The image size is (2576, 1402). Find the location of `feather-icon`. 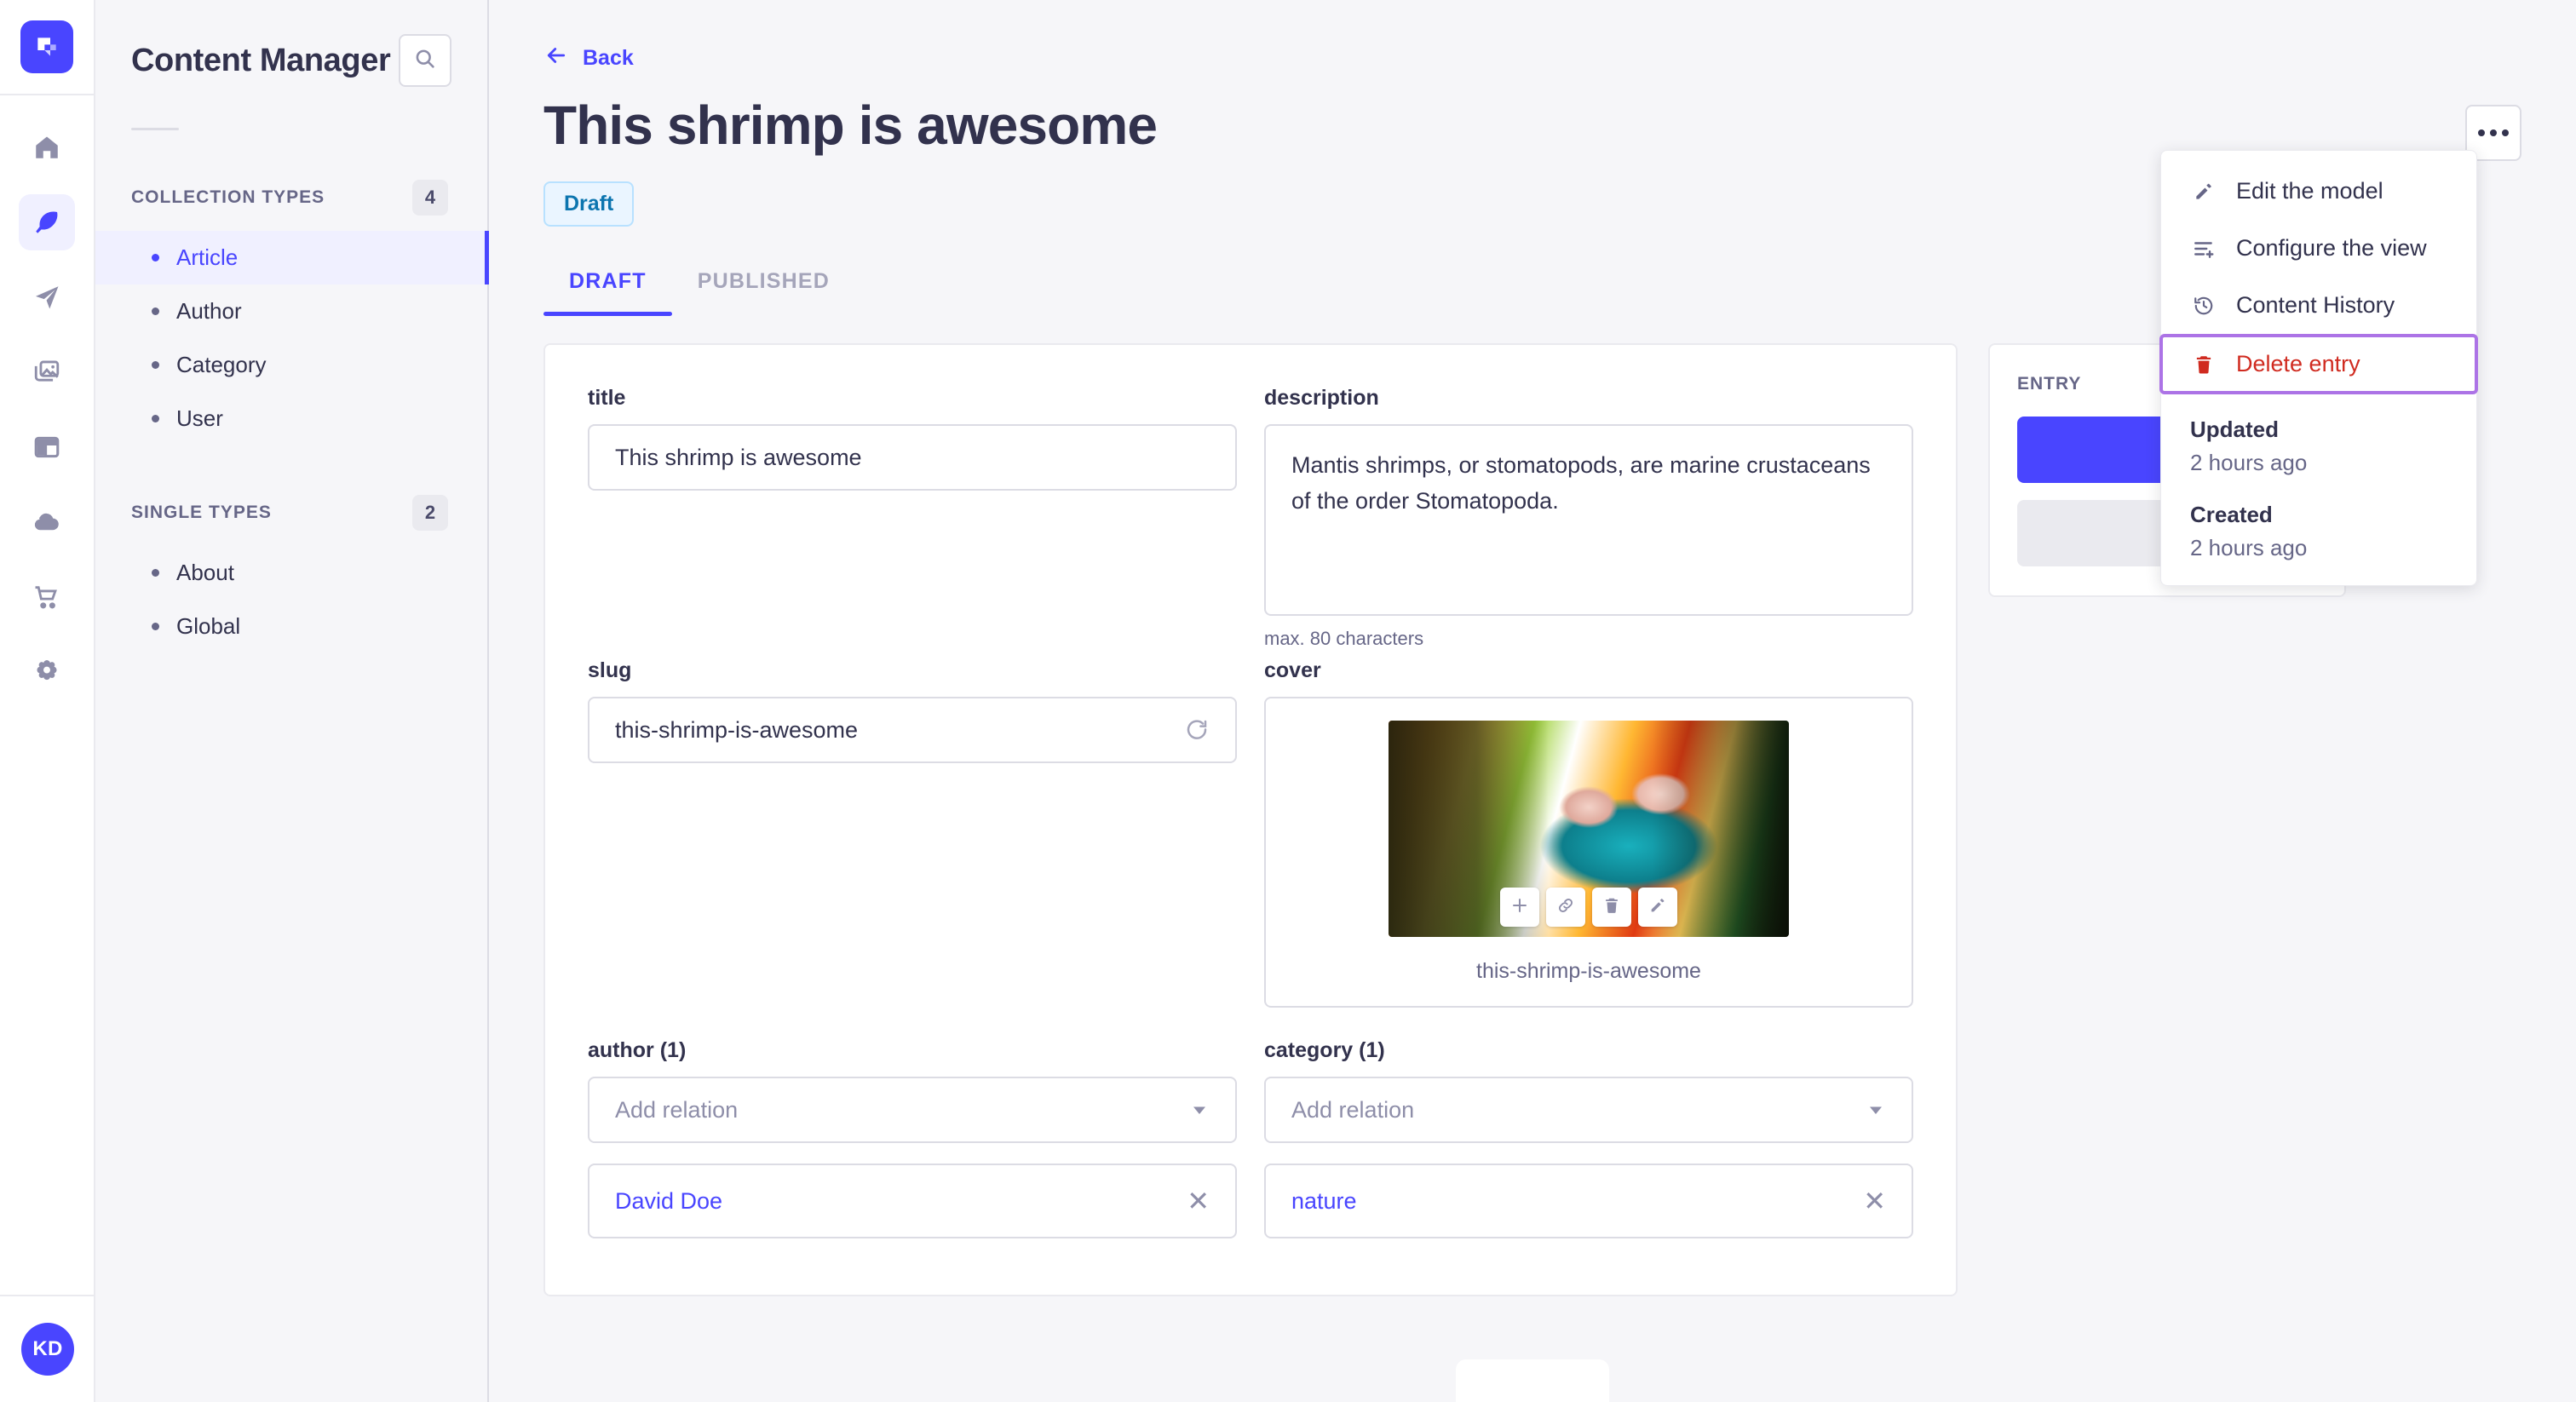

feather-icon is located at coordinates (46, 222).